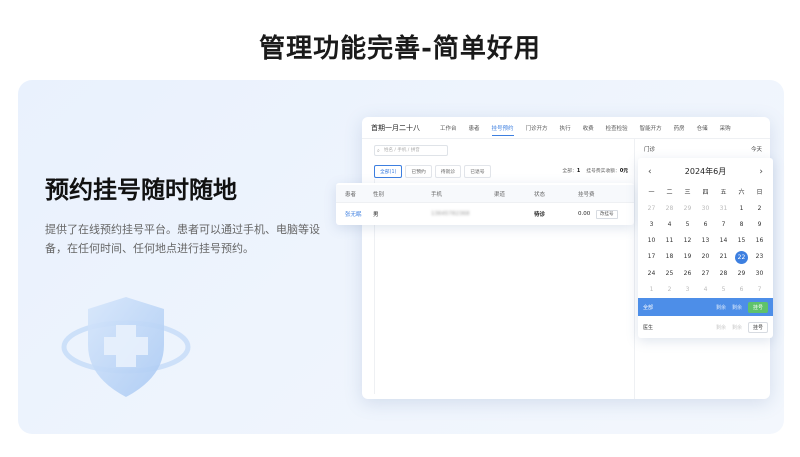  I want to click on calendar-day: 24, so click(651, 274).